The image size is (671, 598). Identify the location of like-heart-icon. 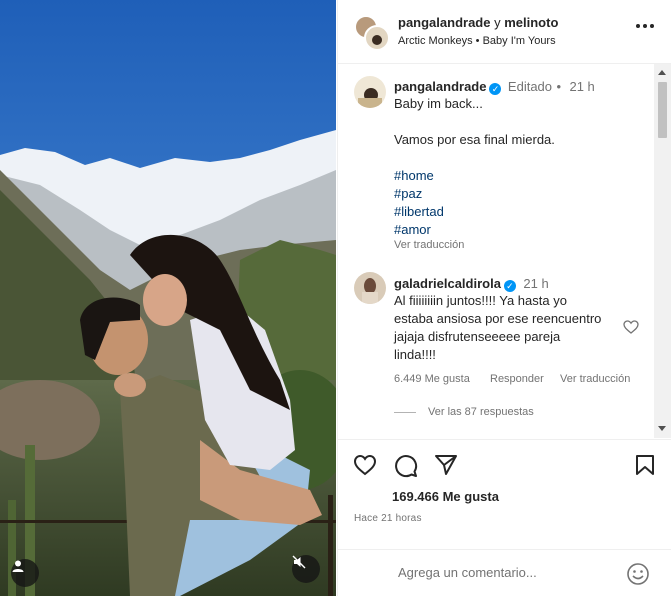
(365, 465).